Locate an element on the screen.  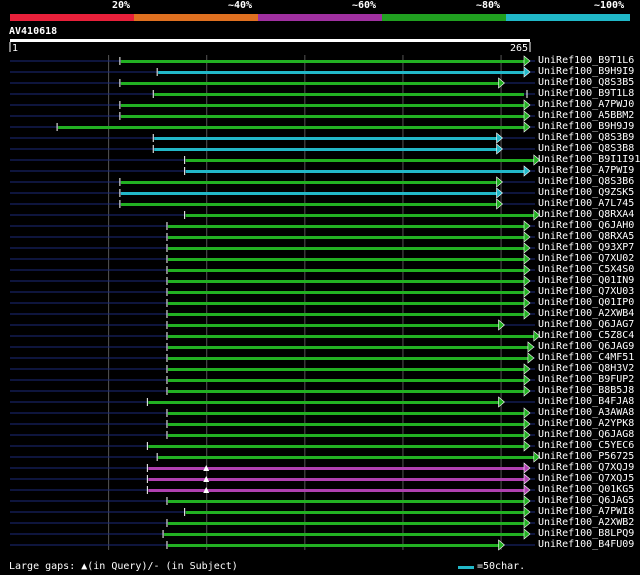
hit-label: UniRef100_B8B5J8 is located at coordinates (586, 390).